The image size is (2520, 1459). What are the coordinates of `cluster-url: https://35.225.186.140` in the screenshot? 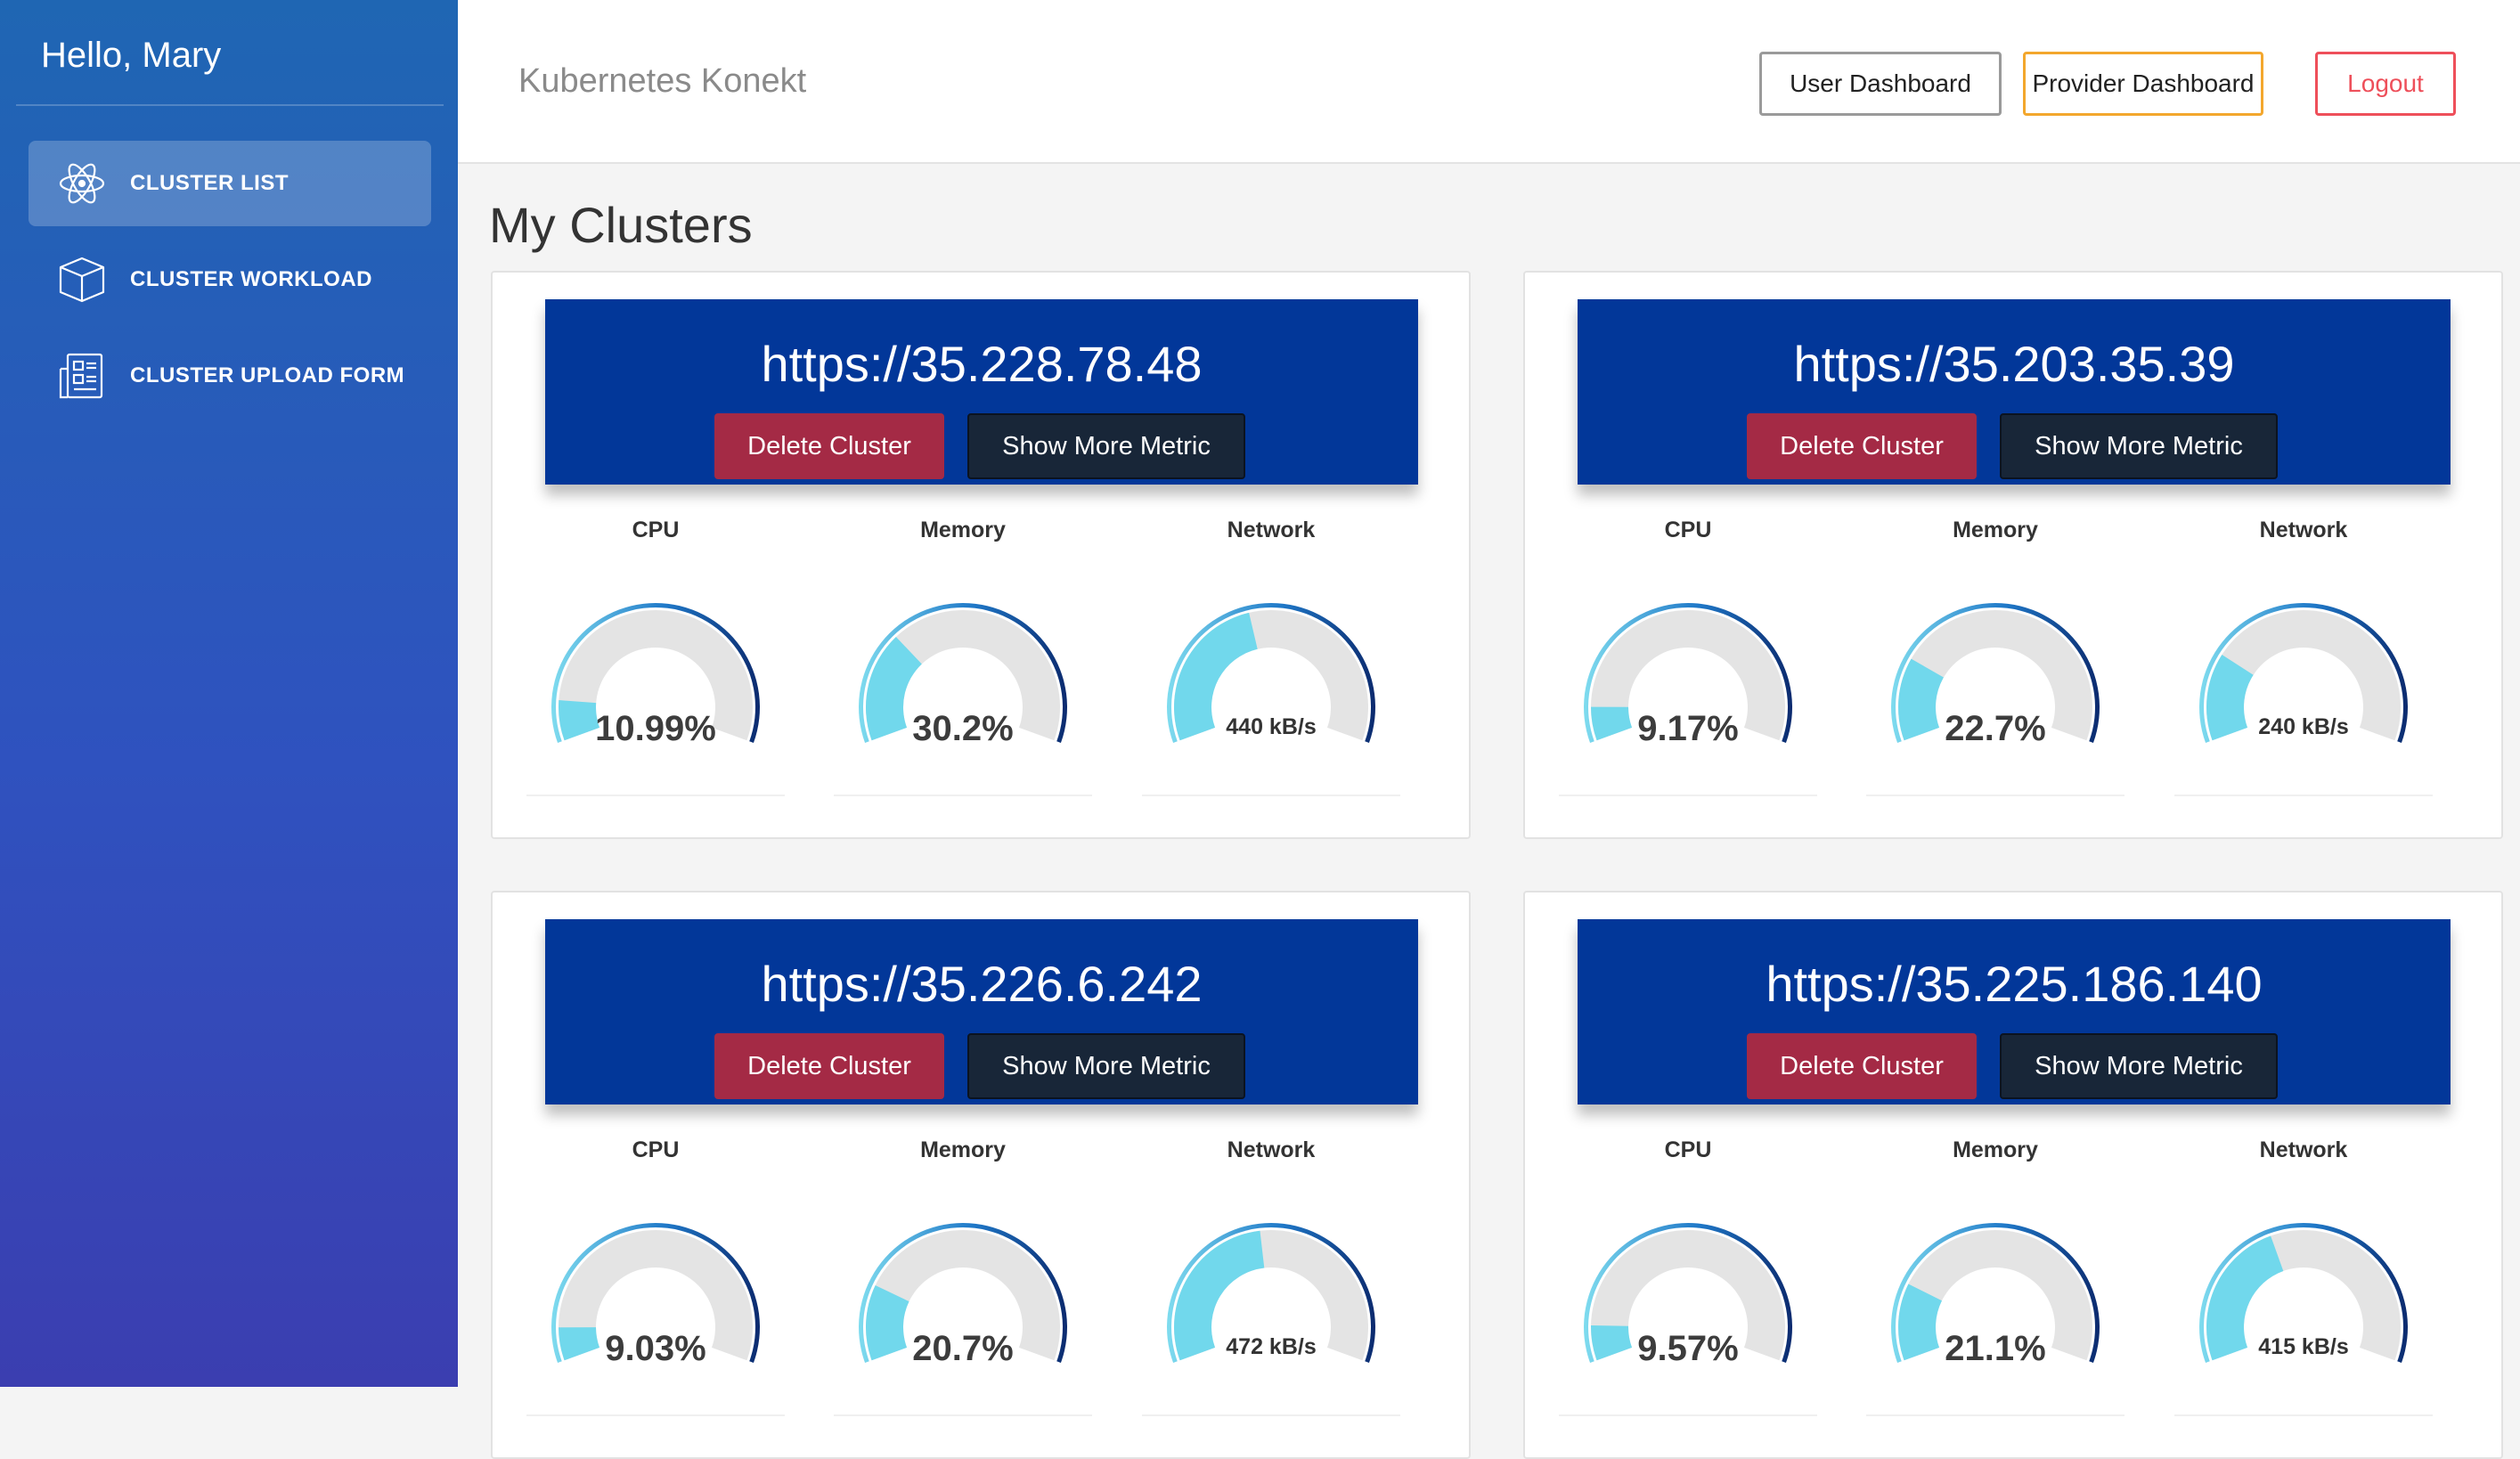 It's located at (2015, 984).